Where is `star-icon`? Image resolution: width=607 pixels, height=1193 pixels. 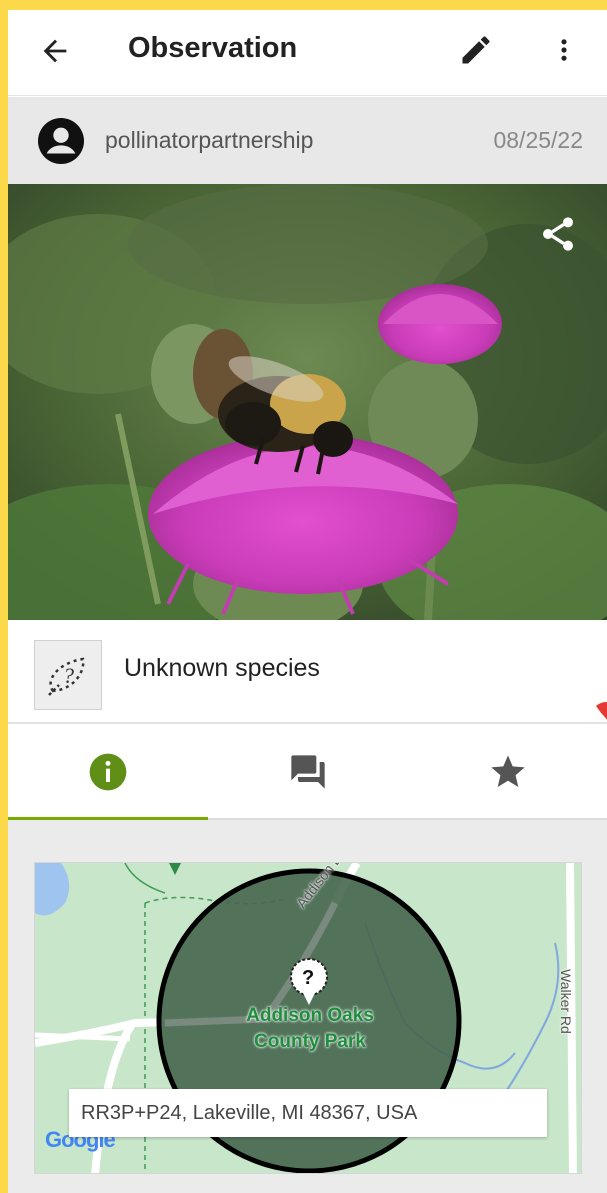
star-icon is located at coordinates (508, 771).